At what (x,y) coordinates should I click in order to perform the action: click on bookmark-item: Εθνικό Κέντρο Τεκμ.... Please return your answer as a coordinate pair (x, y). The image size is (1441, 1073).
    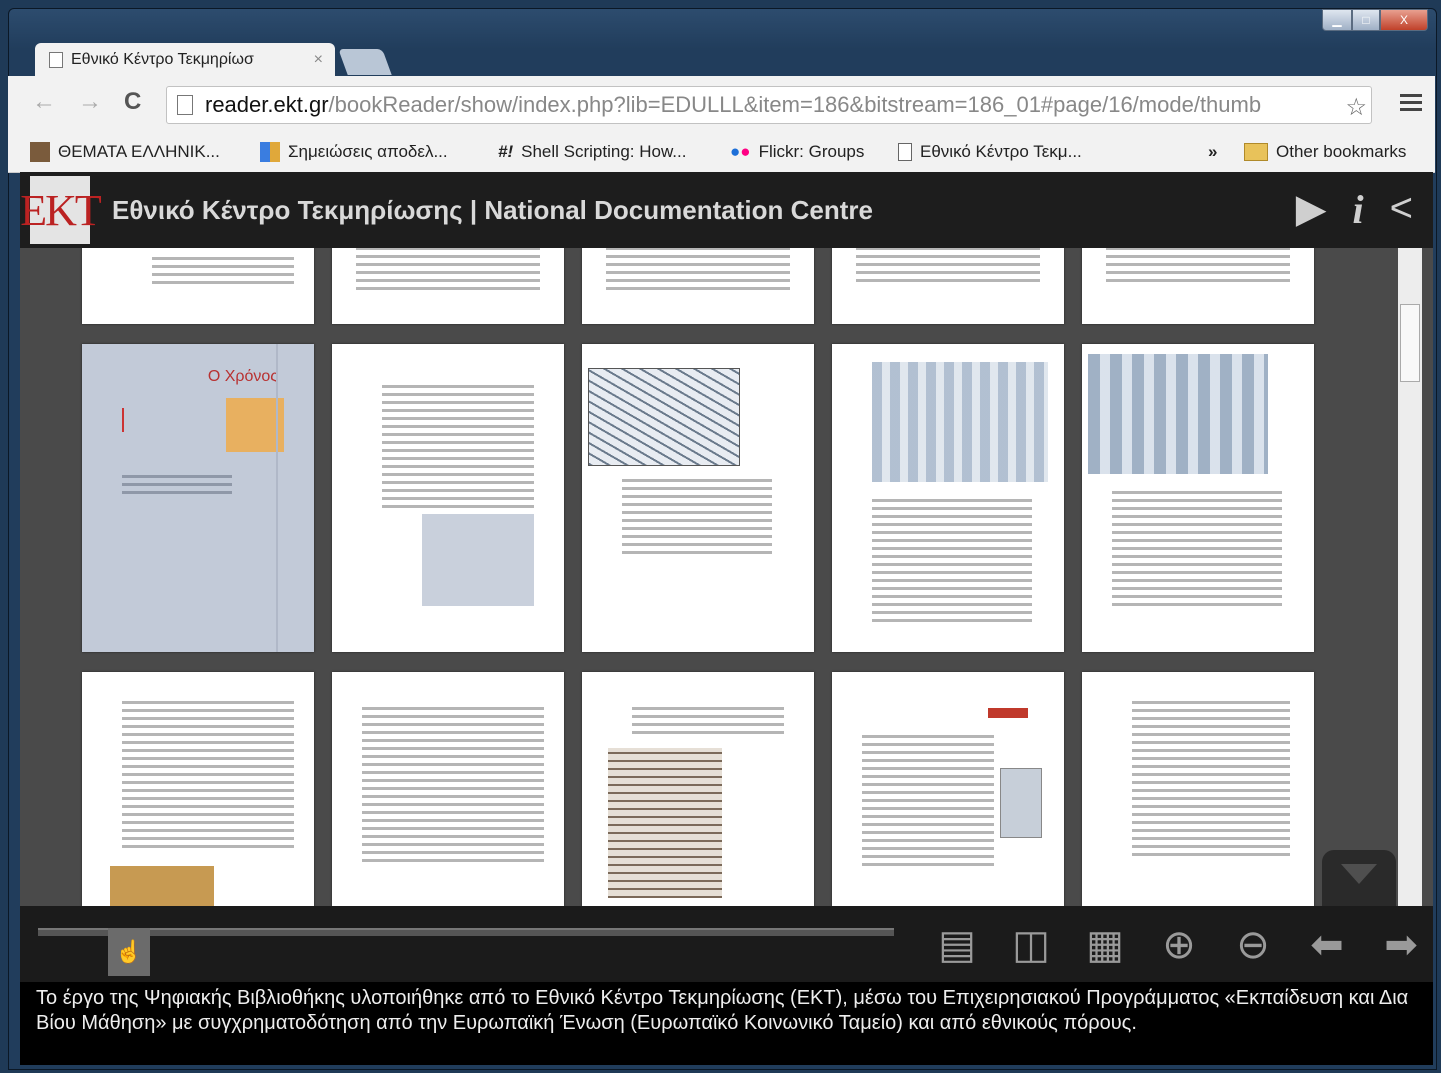
    Looking at the image, I should click on (990, 152).